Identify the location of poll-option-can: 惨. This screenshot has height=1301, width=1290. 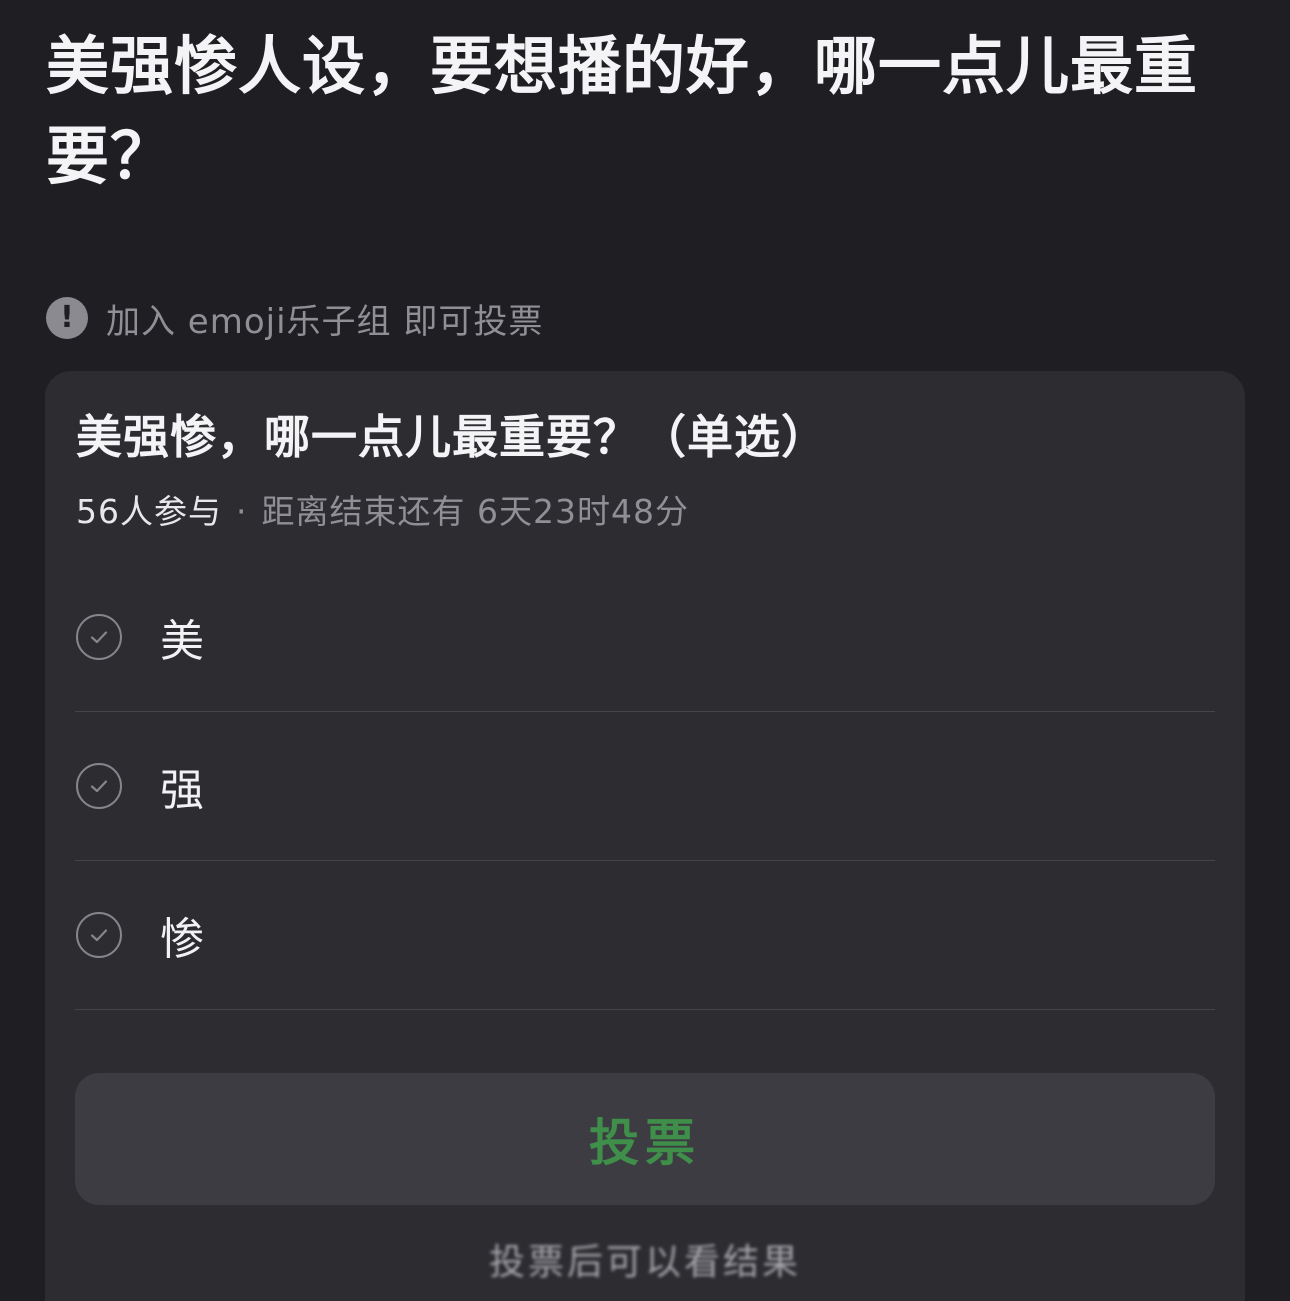
(645, 935).